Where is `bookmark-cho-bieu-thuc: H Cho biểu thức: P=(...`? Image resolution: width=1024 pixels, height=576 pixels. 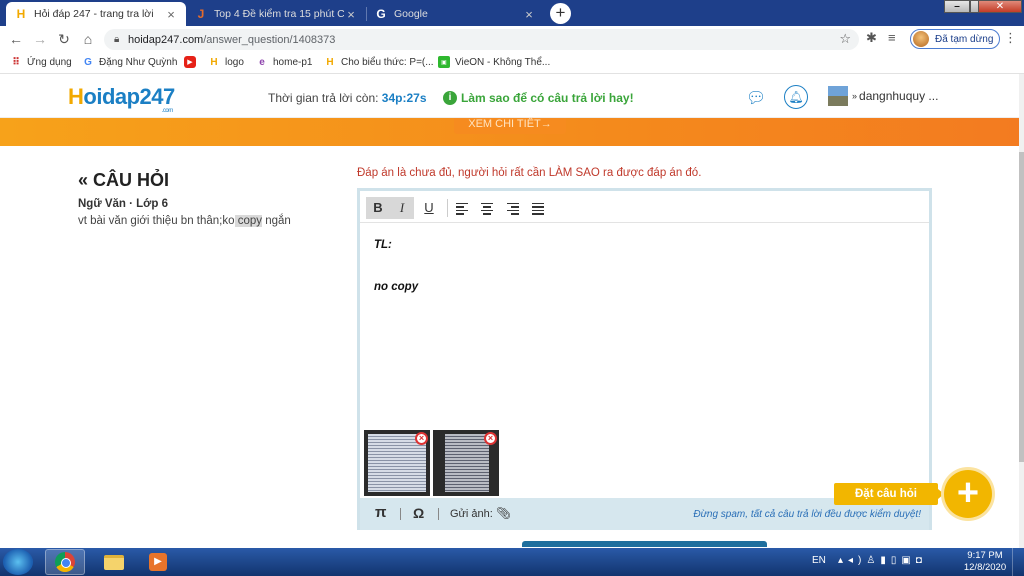 bookmark-cho-bieu-thuc: H Cho biểu thức: P=(... is located at coordinates (379, 62).